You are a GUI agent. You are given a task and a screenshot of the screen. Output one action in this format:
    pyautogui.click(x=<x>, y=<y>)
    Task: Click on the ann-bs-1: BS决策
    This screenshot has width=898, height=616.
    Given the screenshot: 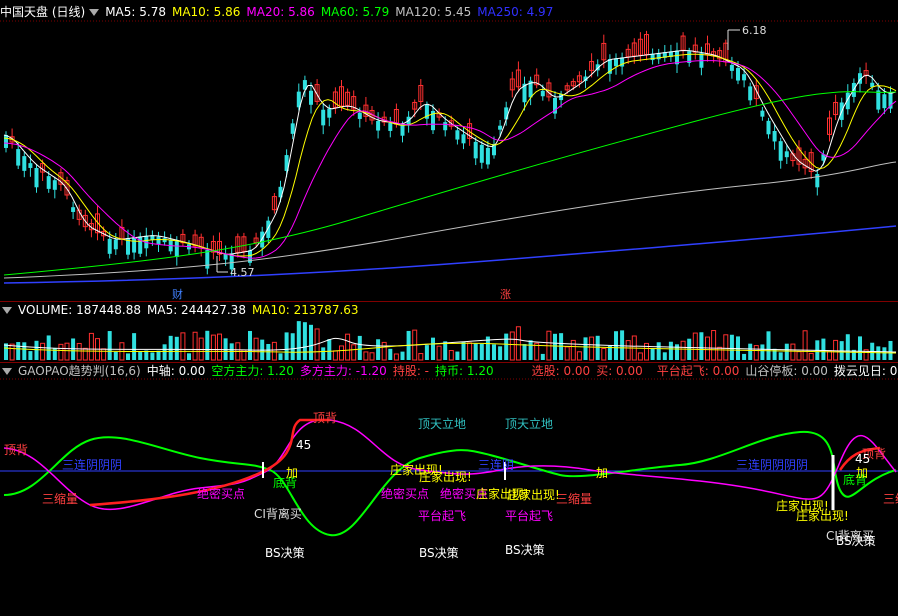 What is the action you would take?
    pyautogui.click(x=285, y=553)
    